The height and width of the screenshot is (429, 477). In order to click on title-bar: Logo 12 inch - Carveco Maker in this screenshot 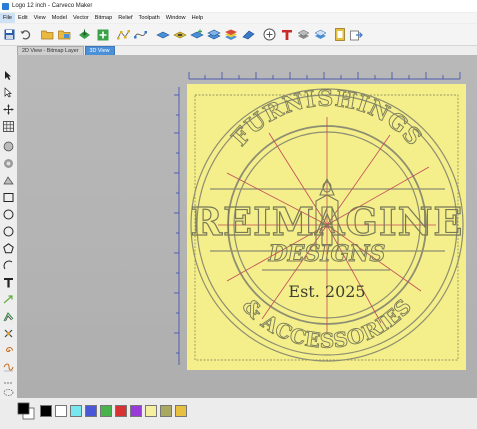, I will do `click(238, 6)`.